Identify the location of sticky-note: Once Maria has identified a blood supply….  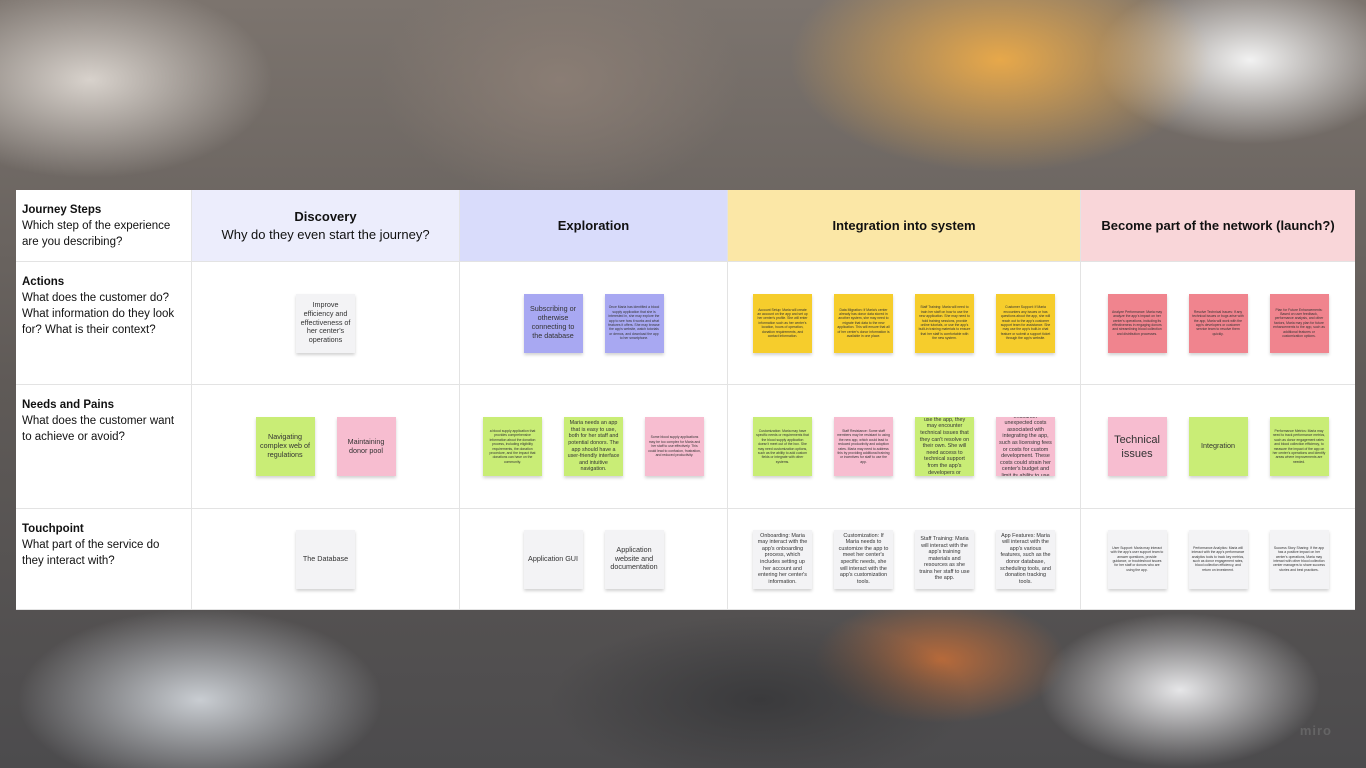
(634, 323).